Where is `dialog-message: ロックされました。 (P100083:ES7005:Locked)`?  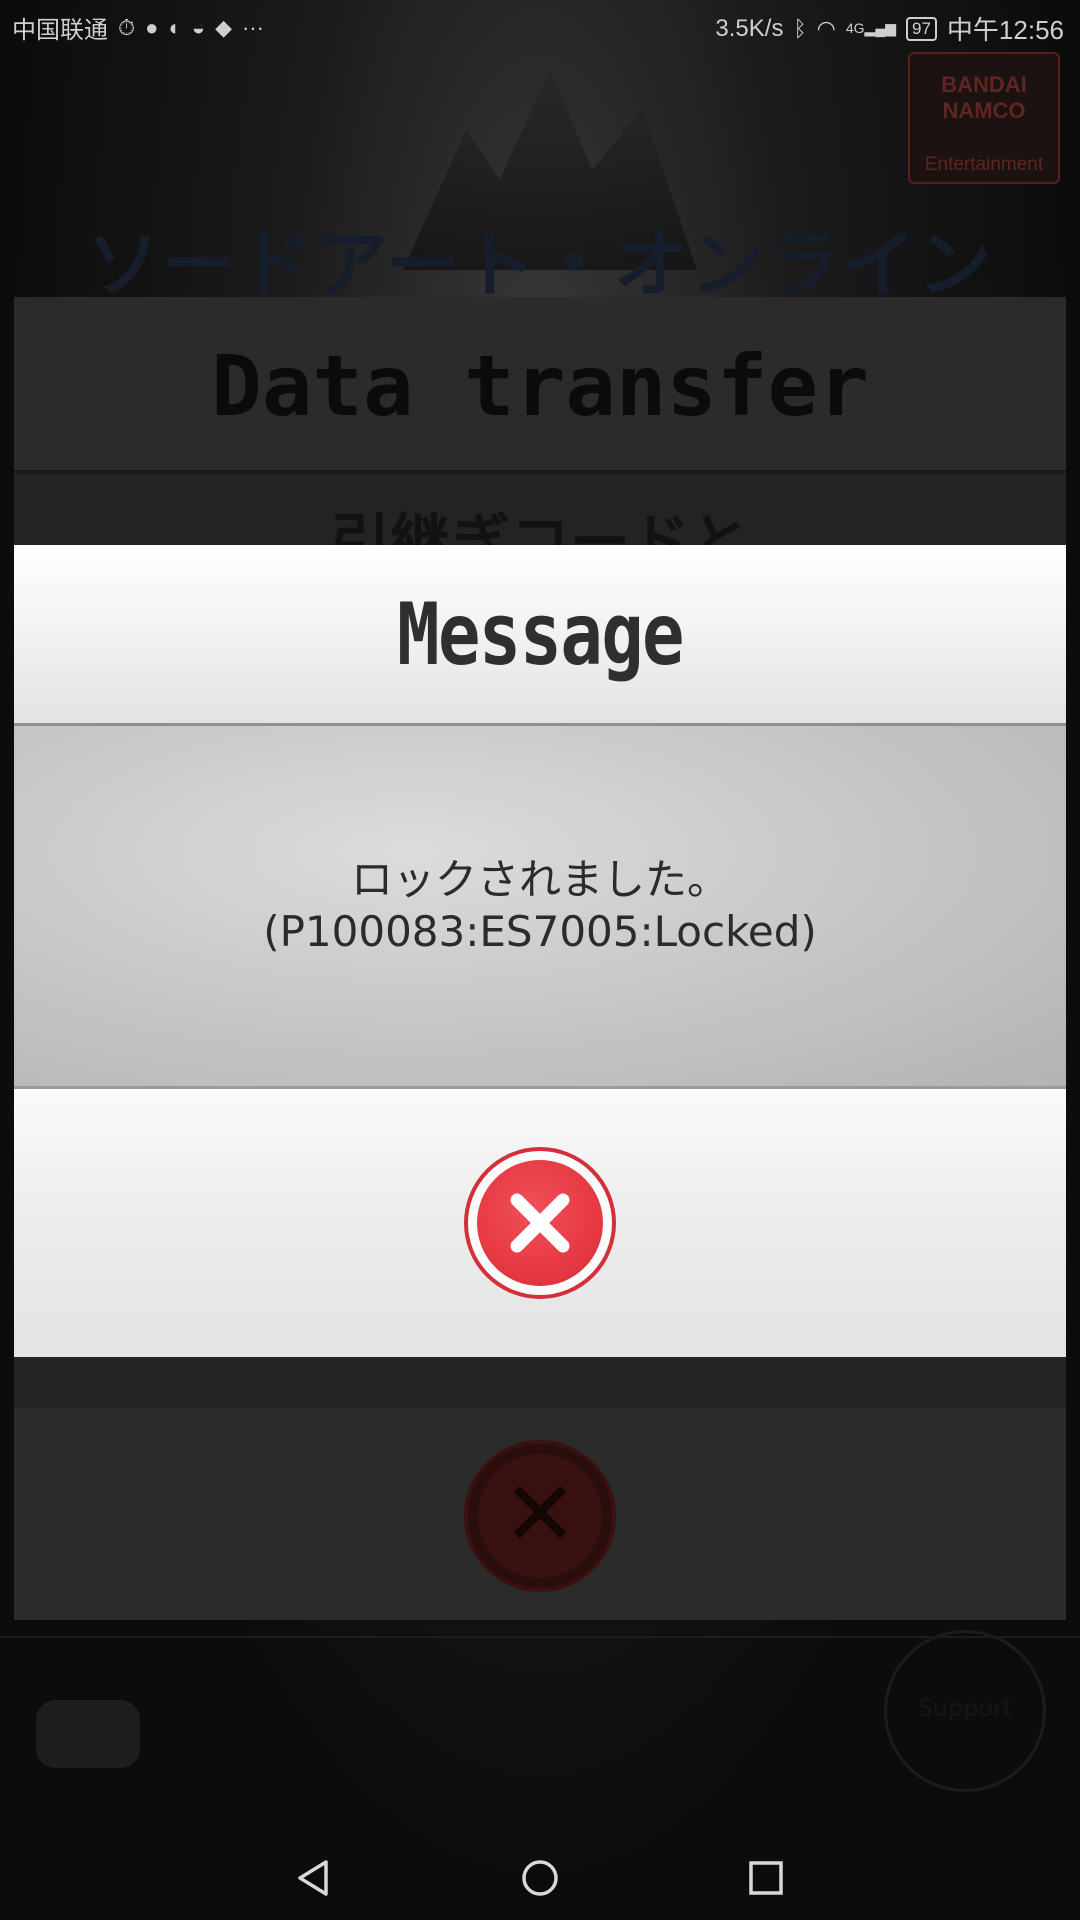 dialog-message: ロックされました。 (P100083:ES7005:Locked) is located at coordinates (540, 906).